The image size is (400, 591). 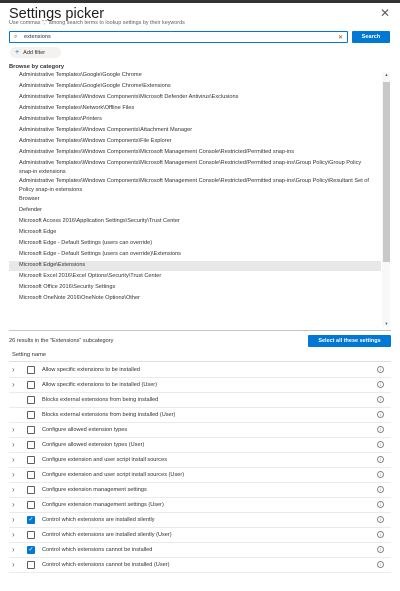 What do you see at coordinates (200, 1) in the screenshot?
I see `top-border` at bounding box center [200, 1].